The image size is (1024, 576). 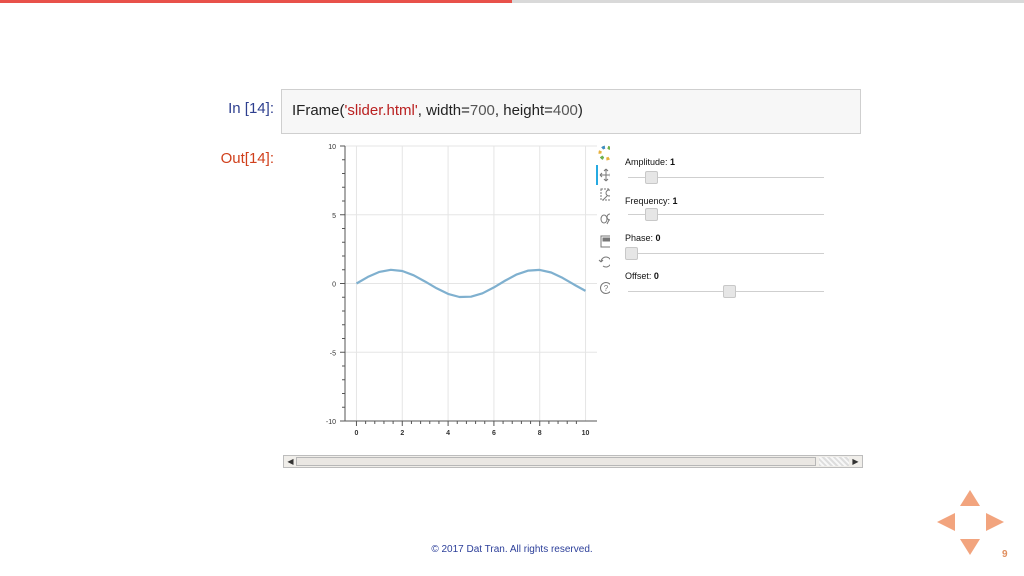 I want to click on code-text-2: , height=, so click(x=523, y=110).